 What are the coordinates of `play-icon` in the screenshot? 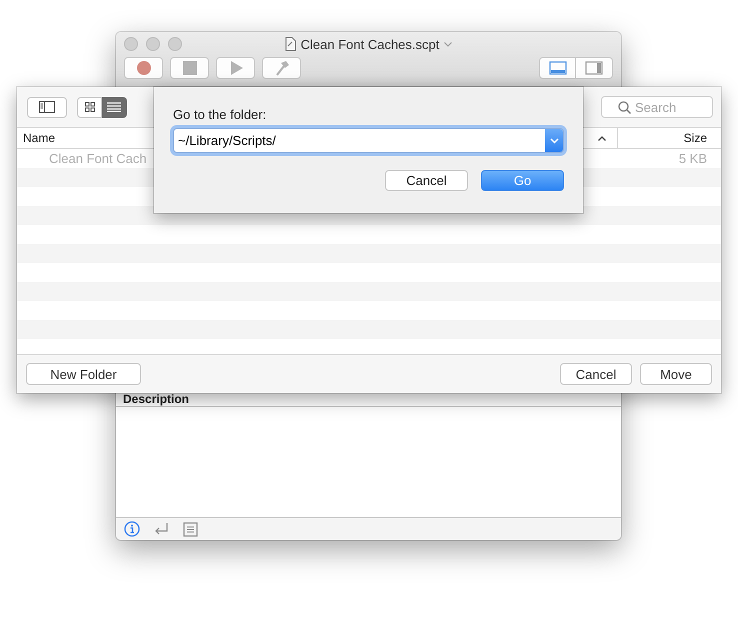 It's located at (236, 68).